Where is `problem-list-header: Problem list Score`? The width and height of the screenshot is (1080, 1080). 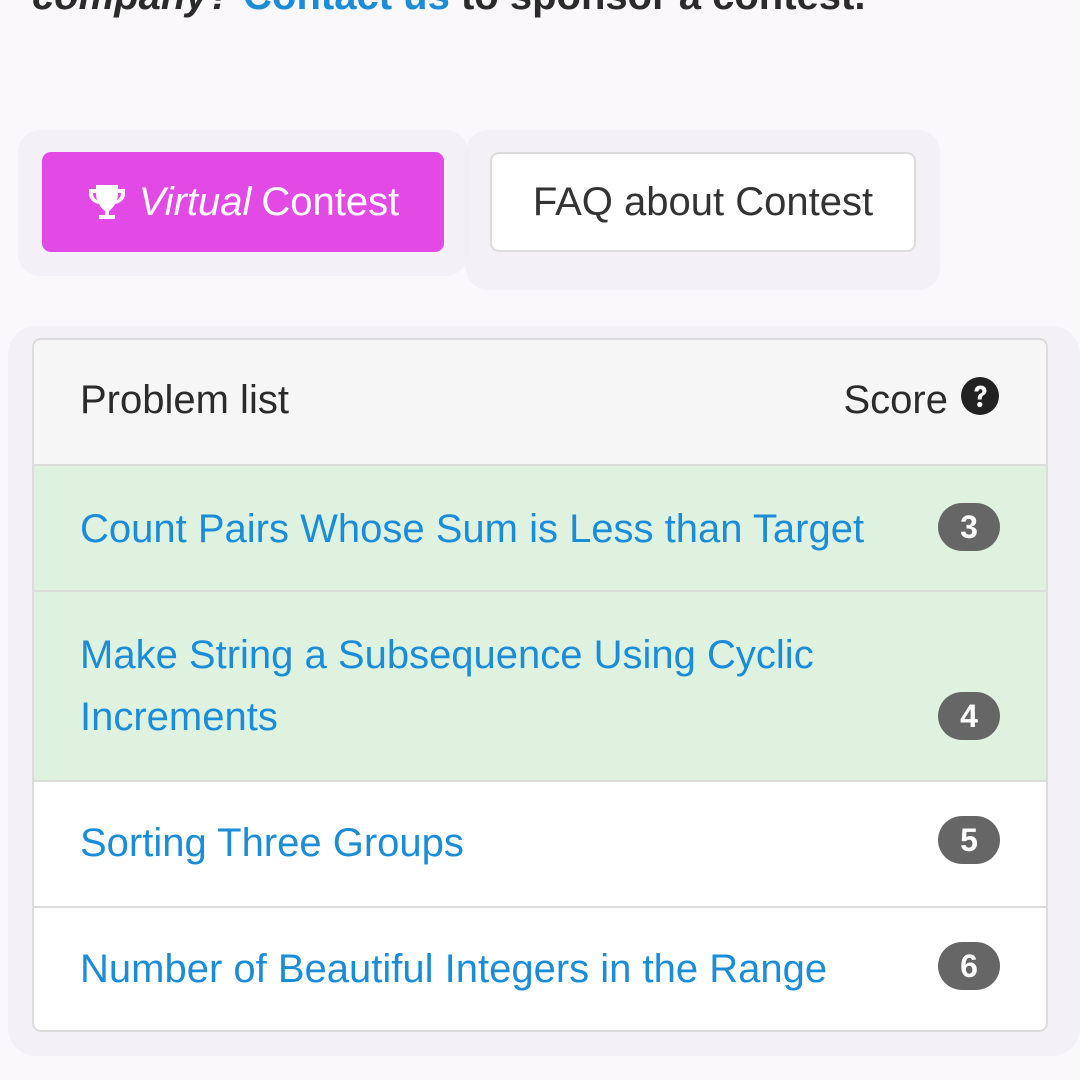
problem-list-header: Problem list Score is located at coordinates (540, 403).